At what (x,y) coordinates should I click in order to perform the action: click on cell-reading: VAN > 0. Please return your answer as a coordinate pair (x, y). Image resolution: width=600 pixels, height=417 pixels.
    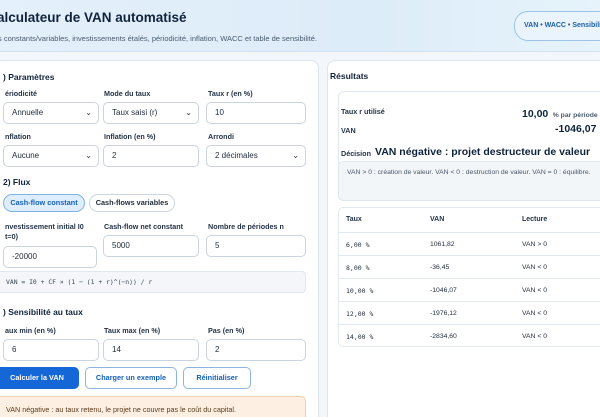
    Looking at the image, I should click on (534, 244).